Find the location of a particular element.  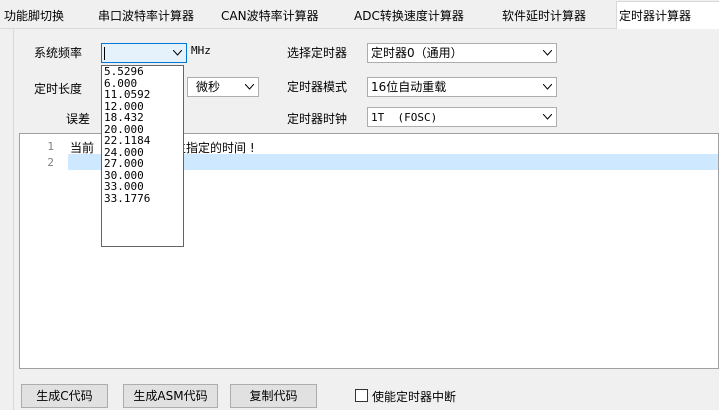

text-caret is located at coordinates (104, 53).